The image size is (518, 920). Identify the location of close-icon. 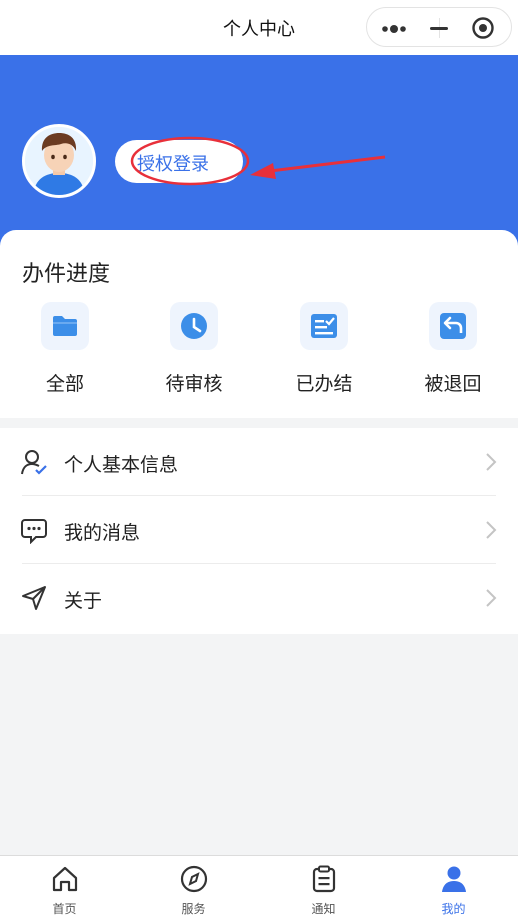
(483, 30).